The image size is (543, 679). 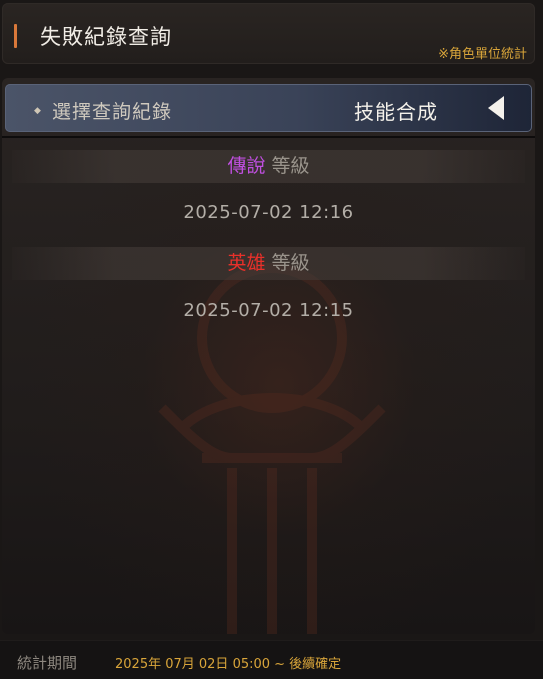 What do you see at coordinates (268, 212) in the screenshot?
I see `record-timestamp: 2025-07-02 12:16` at bounding box center [268, 212].